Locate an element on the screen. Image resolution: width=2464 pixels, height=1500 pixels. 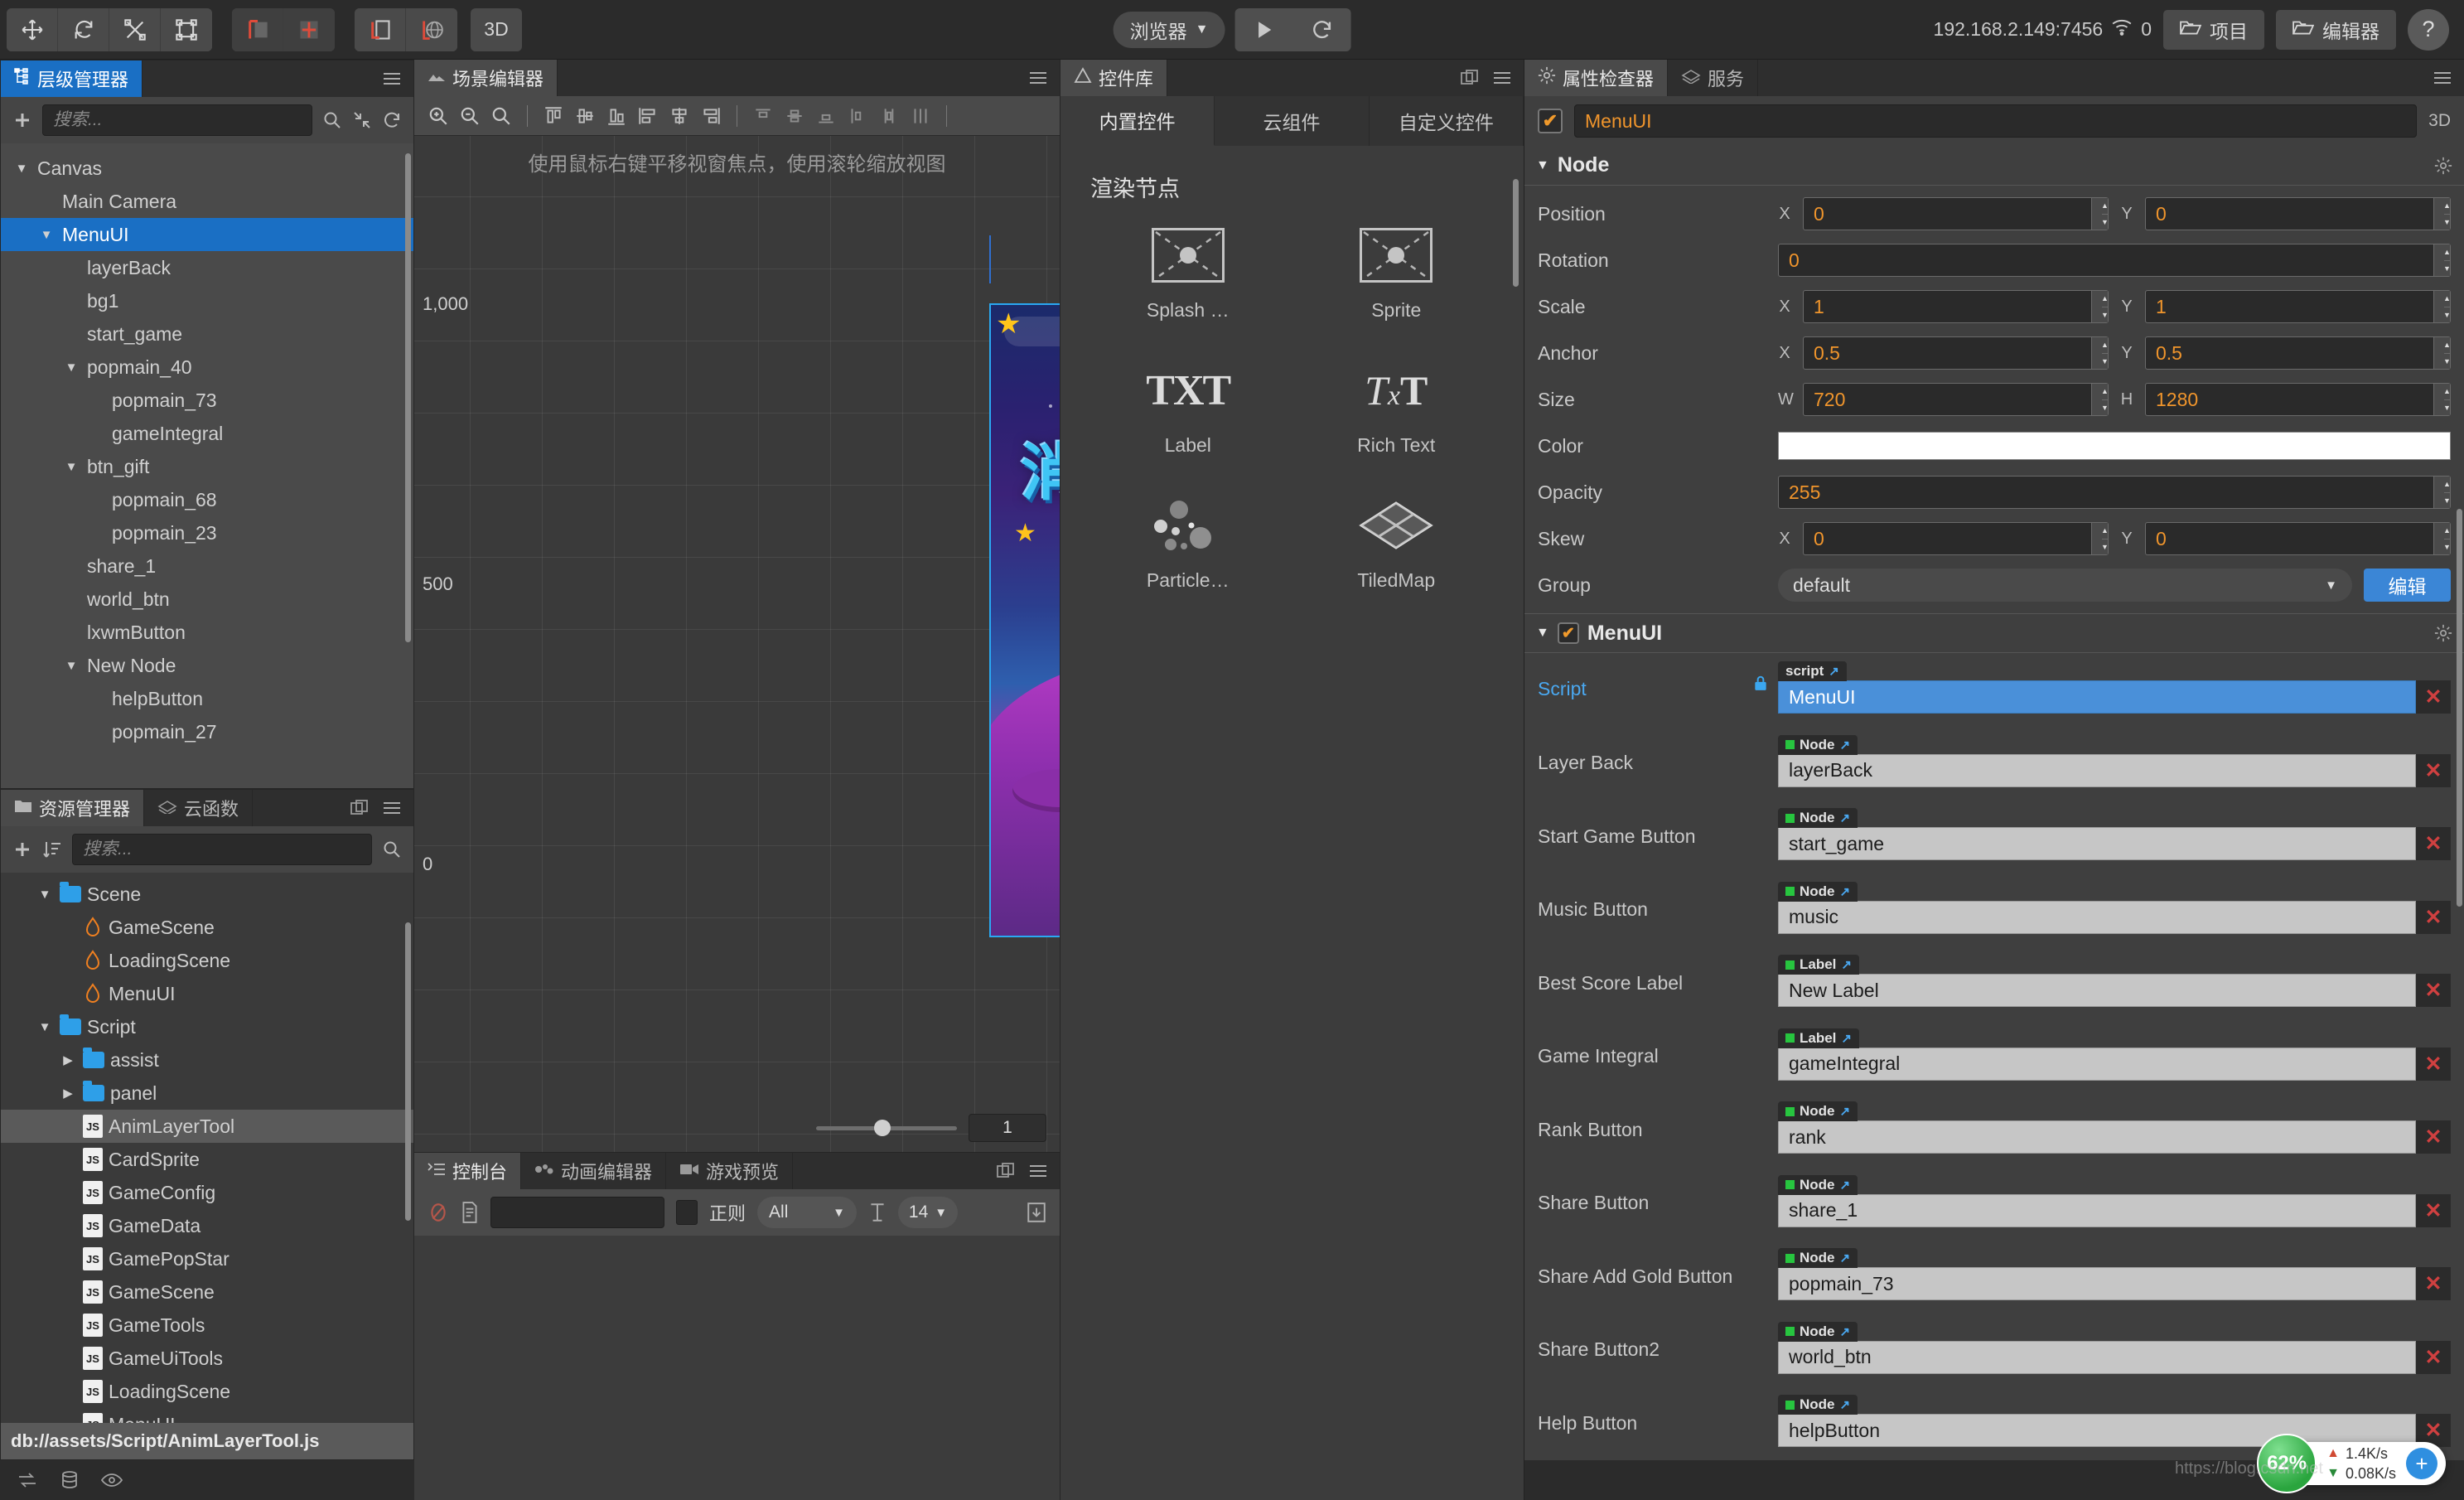
component-value: rank is located at coordinates (2097, 1137).